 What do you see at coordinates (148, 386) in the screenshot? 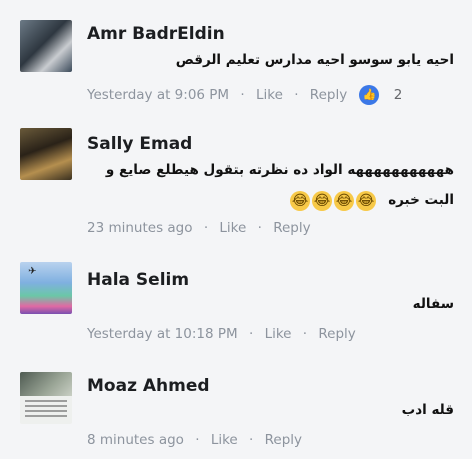
I see `commenter-name: Moaz Ahmed` at bounding box center [148, 386].